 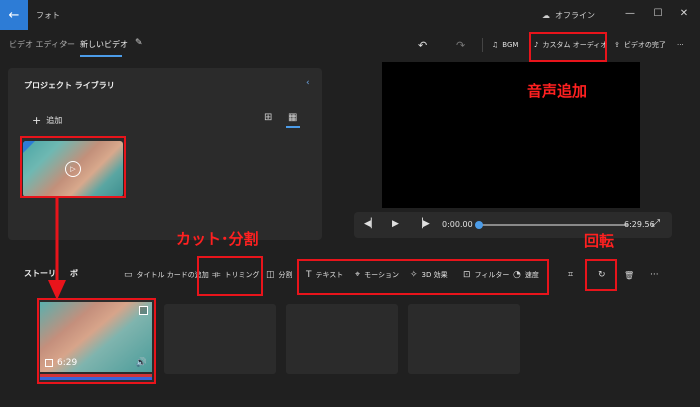 What do you see at coordinates (511, 135) in the screenshot?
I see `video-preview` at bounding box center [511, 135].